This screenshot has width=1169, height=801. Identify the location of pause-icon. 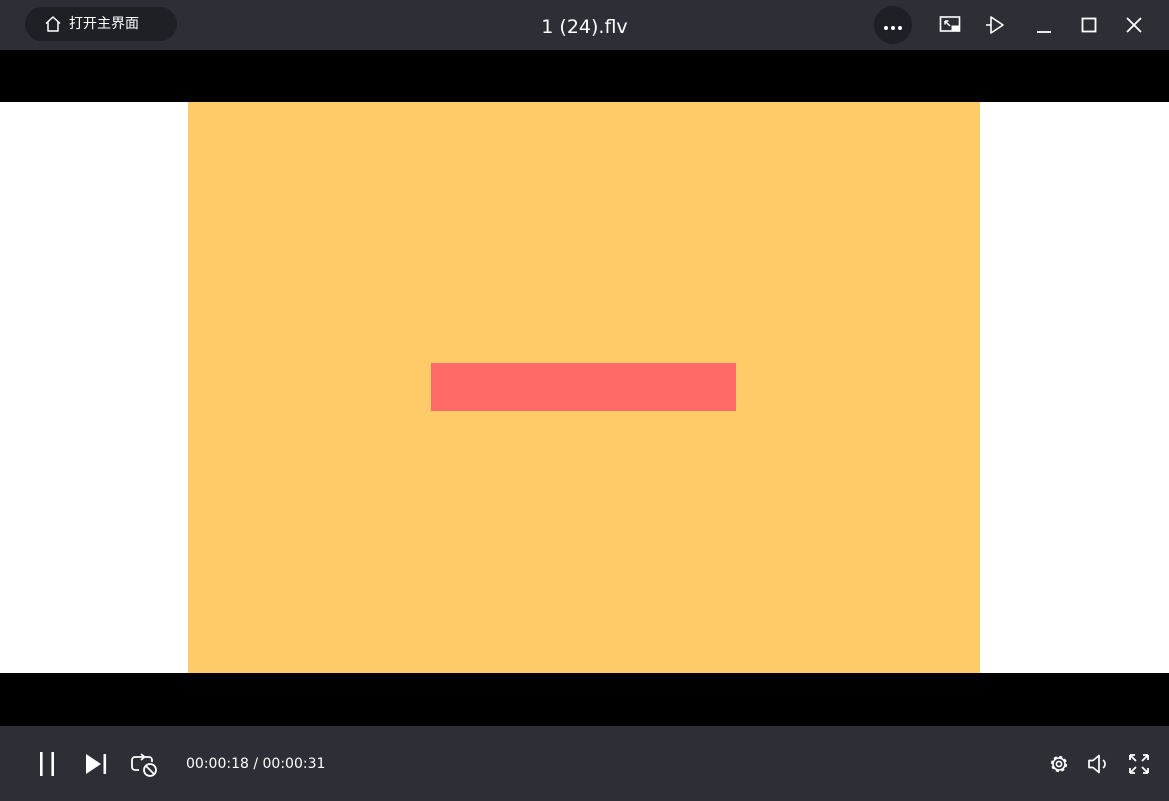
(47, 764).